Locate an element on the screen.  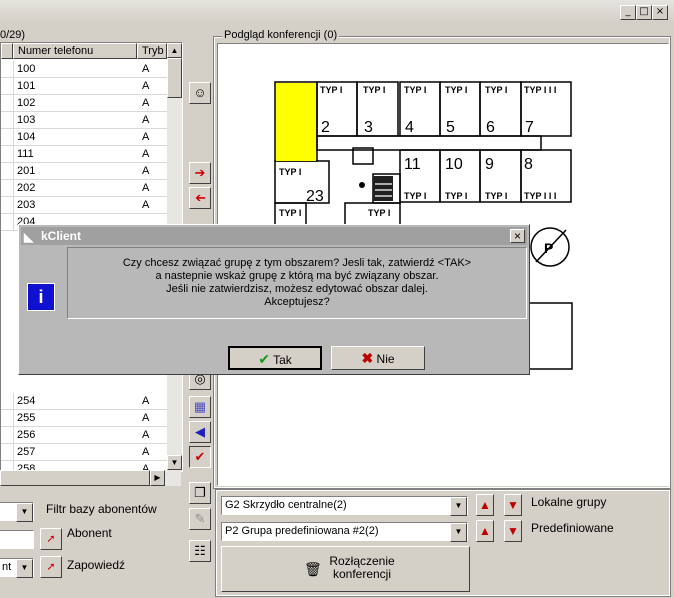
filter-label: Filtr bazy abonentów is located at coordinates (101, 509).